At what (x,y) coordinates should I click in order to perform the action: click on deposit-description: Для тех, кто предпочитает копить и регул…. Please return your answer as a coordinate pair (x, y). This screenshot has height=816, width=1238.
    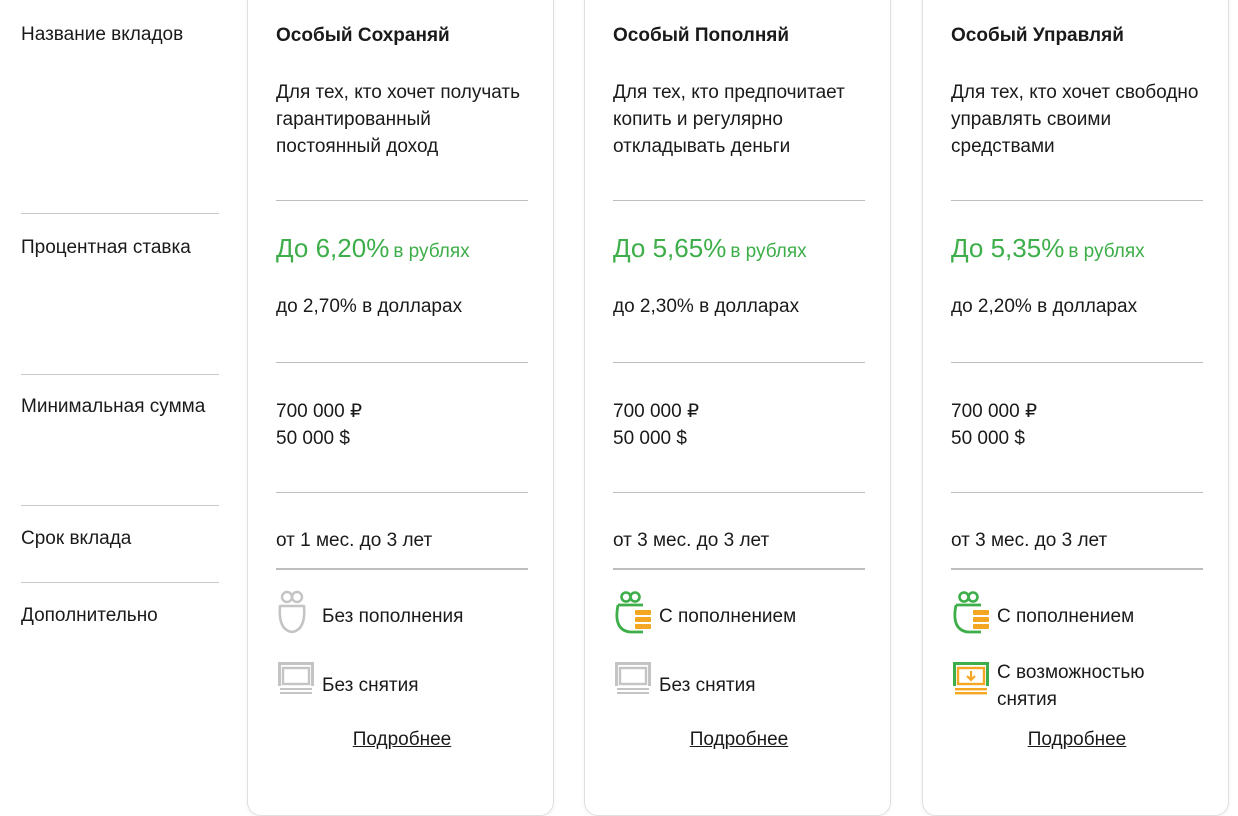
    Looking at the image, I should click on (729, 119).